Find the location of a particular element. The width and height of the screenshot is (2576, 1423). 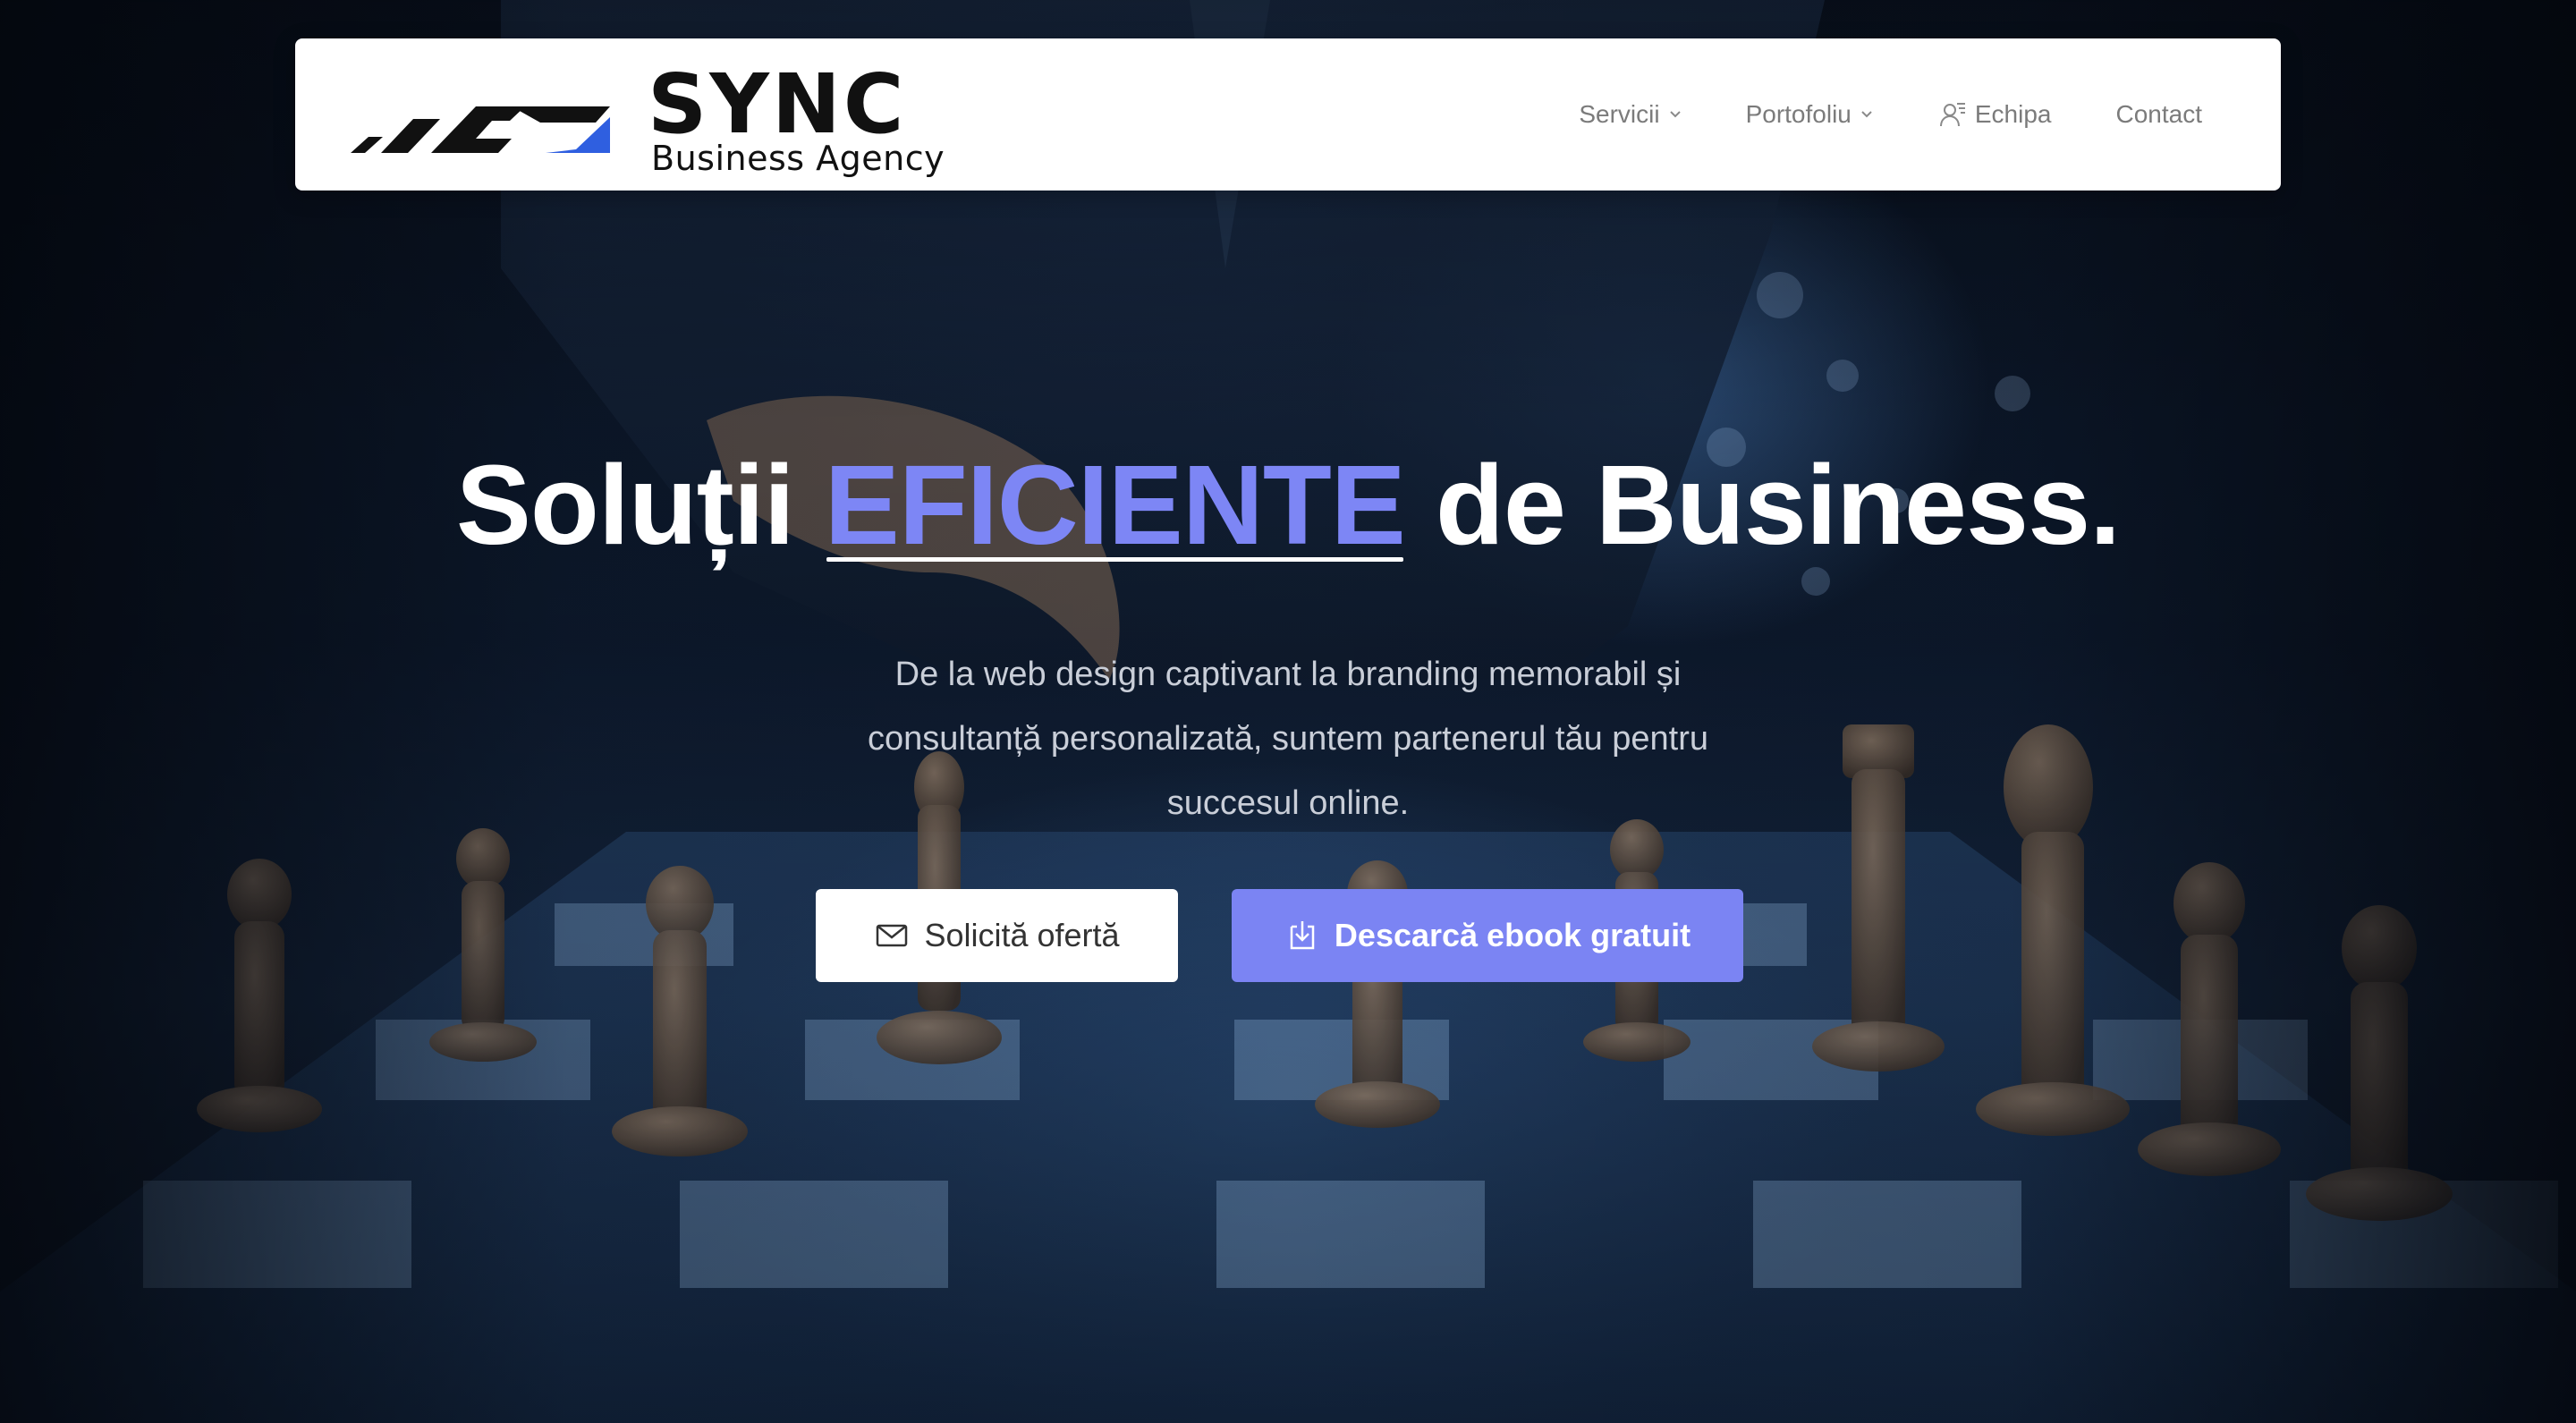

nav-item-servicii: Servicii is located at coordinates (1630, 114).